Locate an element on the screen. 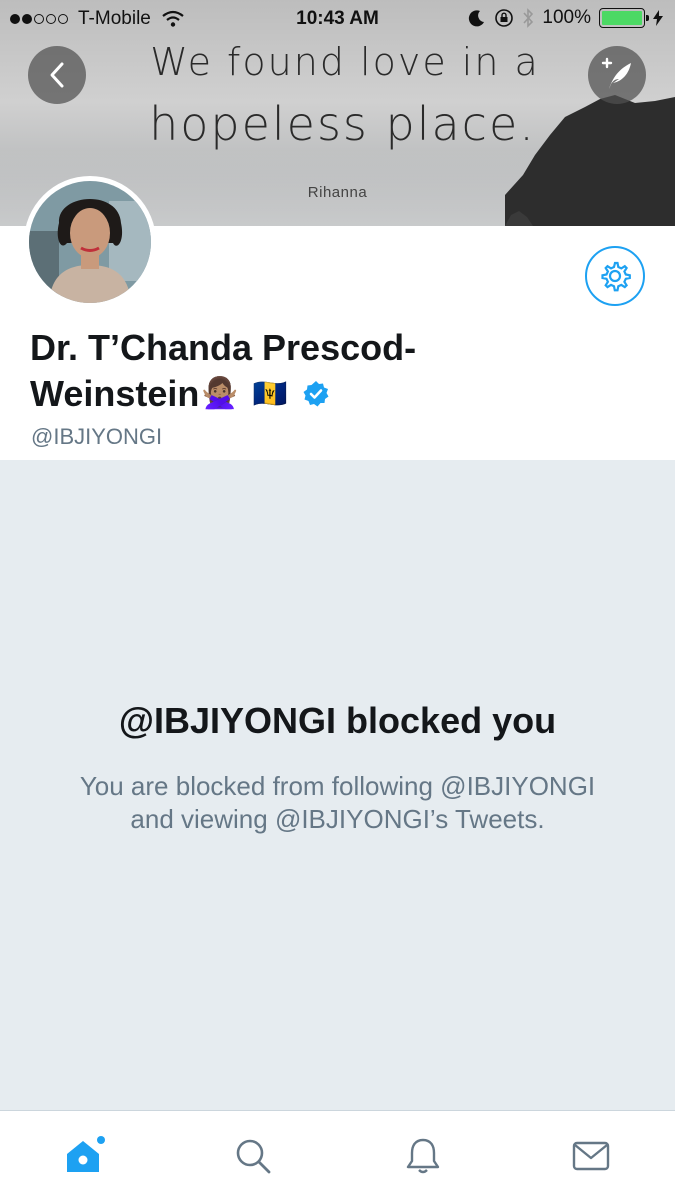  gesture-emoji: 🙅🏽‍♀️ is located at coordinates (220, 393).